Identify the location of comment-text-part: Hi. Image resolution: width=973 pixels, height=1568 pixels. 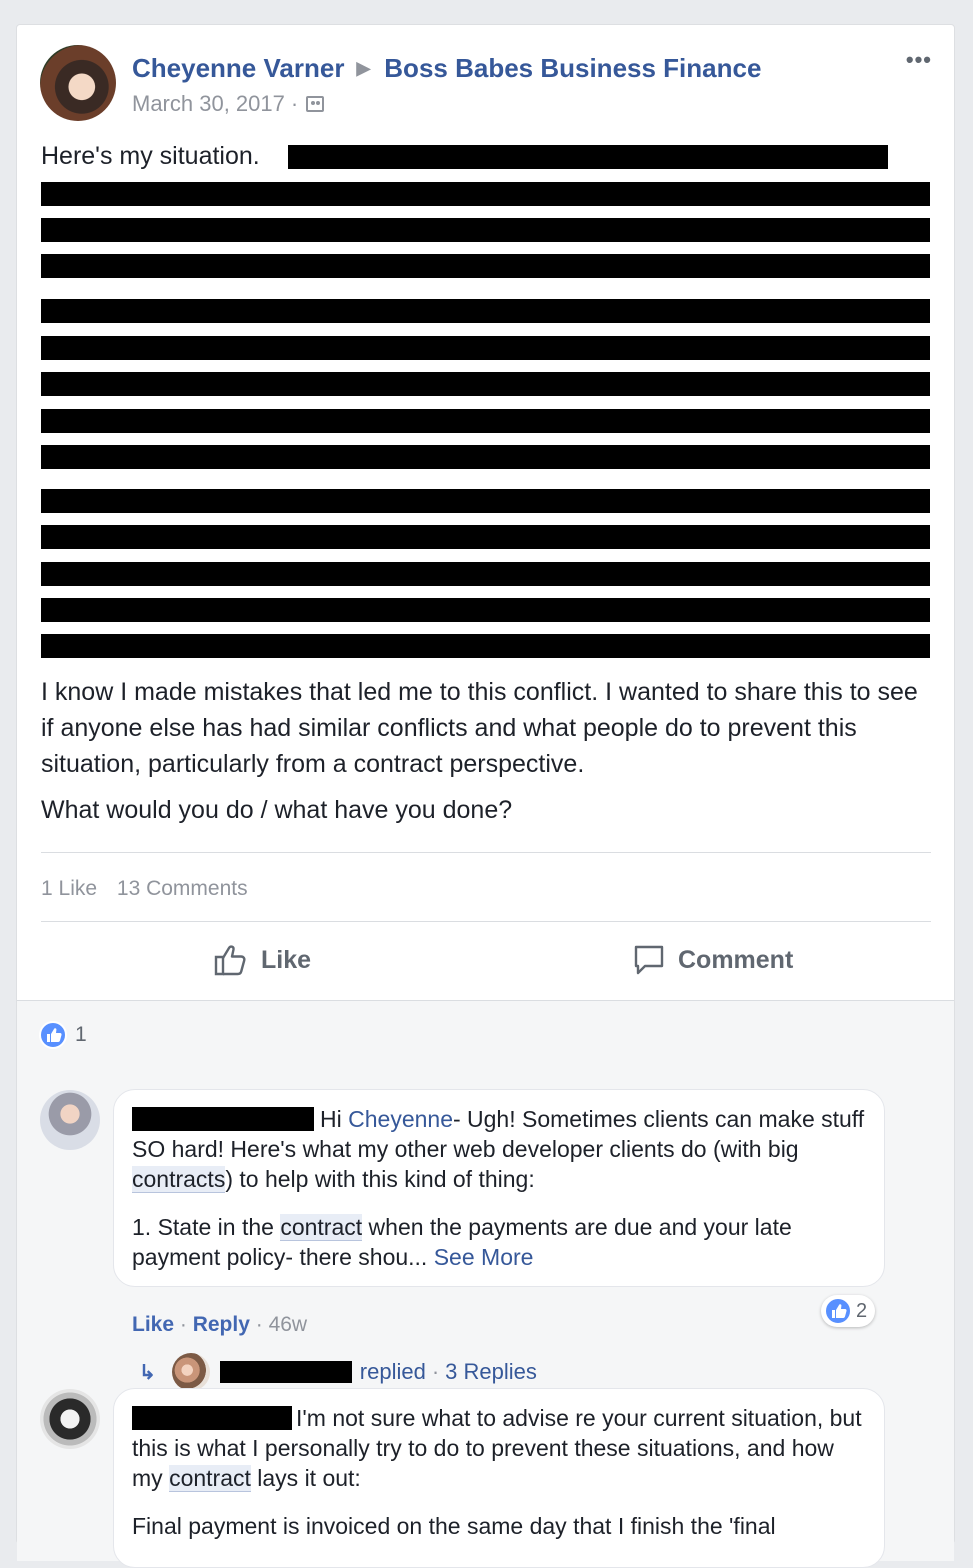
(334, 1119).